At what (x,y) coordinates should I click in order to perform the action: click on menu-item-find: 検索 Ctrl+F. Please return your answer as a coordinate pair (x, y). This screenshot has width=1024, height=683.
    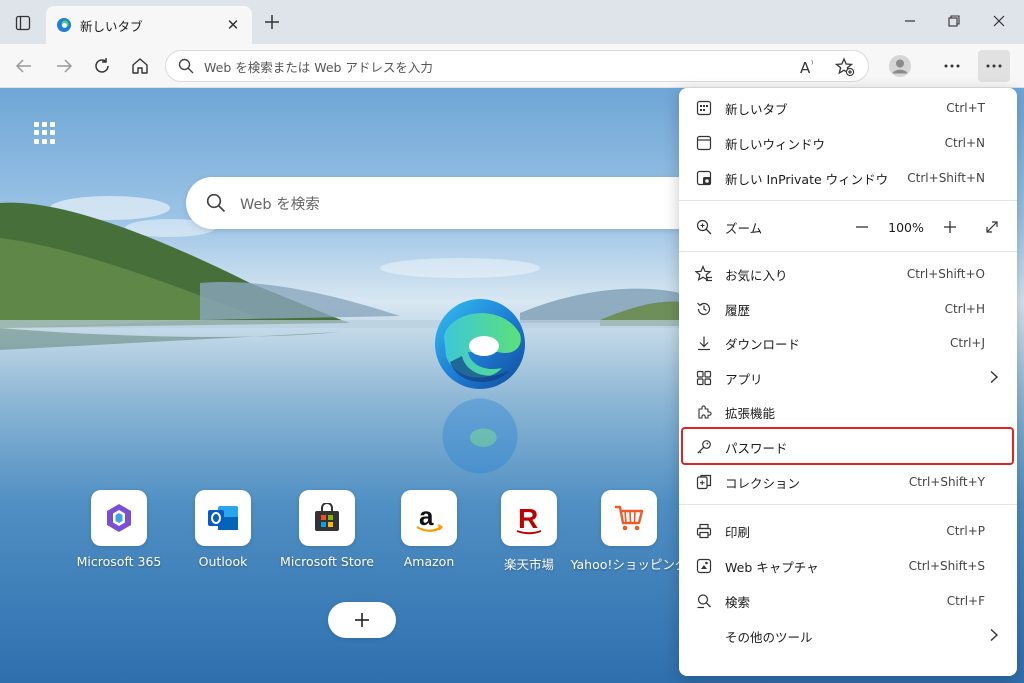
    Looking at the image, I should click on (848, 601).